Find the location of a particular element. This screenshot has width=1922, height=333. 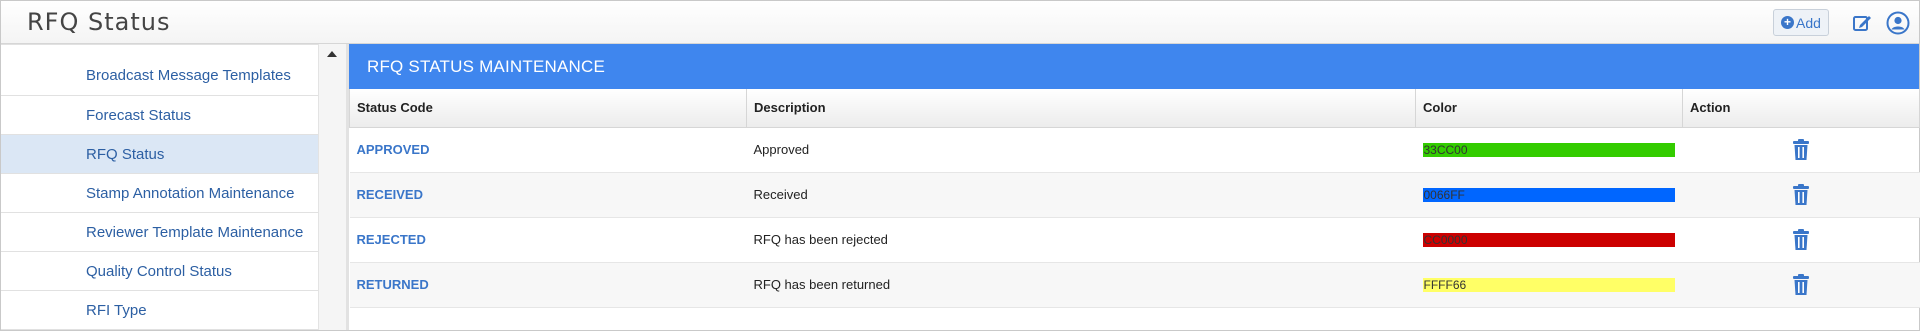

sidebar-scrollbar is located at coordinates (332, 187).